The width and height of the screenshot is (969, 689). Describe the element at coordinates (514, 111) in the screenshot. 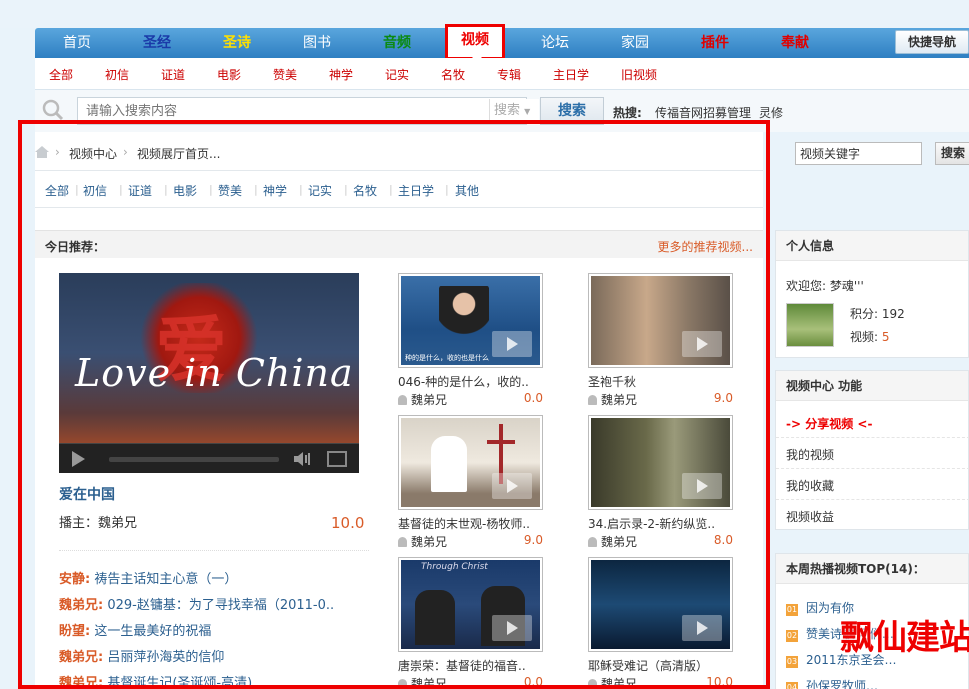

I see `search-type-select: 搜索 ▼` at that location.